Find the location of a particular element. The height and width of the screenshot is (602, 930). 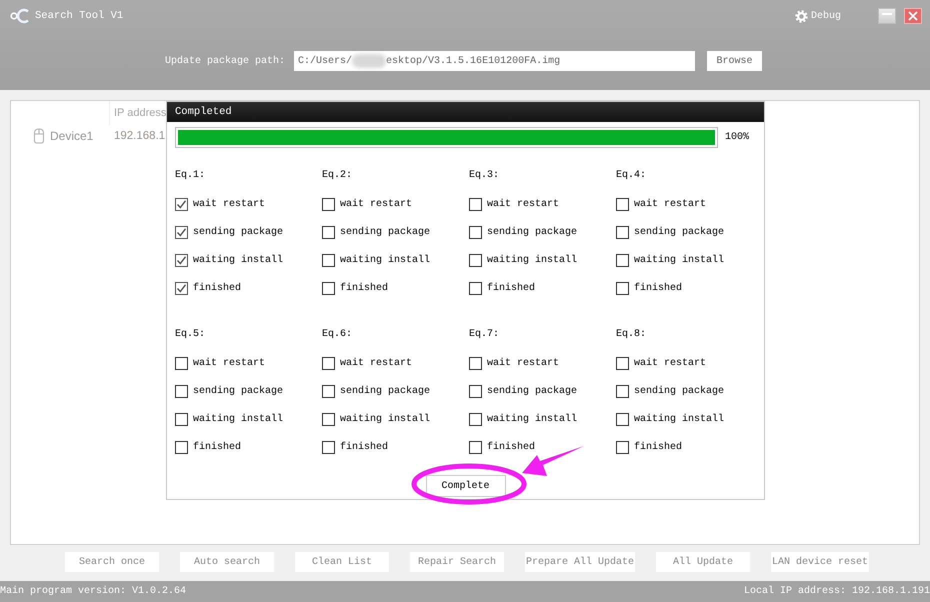

action-button: Repair Search is located at coordinates (457, 562).